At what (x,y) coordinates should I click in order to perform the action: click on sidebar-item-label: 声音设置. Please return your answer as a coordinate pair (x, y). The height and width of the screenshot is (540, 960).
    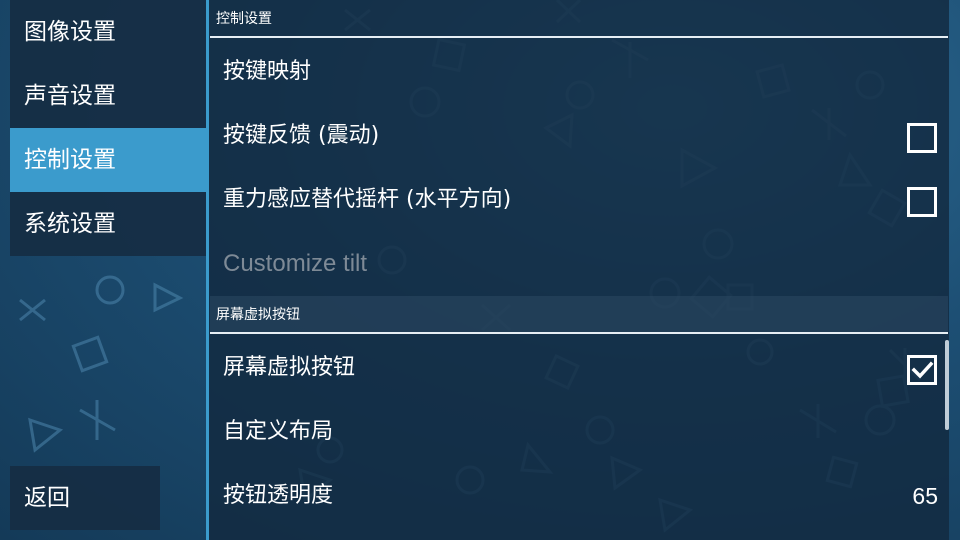
    Looking at the image, I should click on (70, 96).